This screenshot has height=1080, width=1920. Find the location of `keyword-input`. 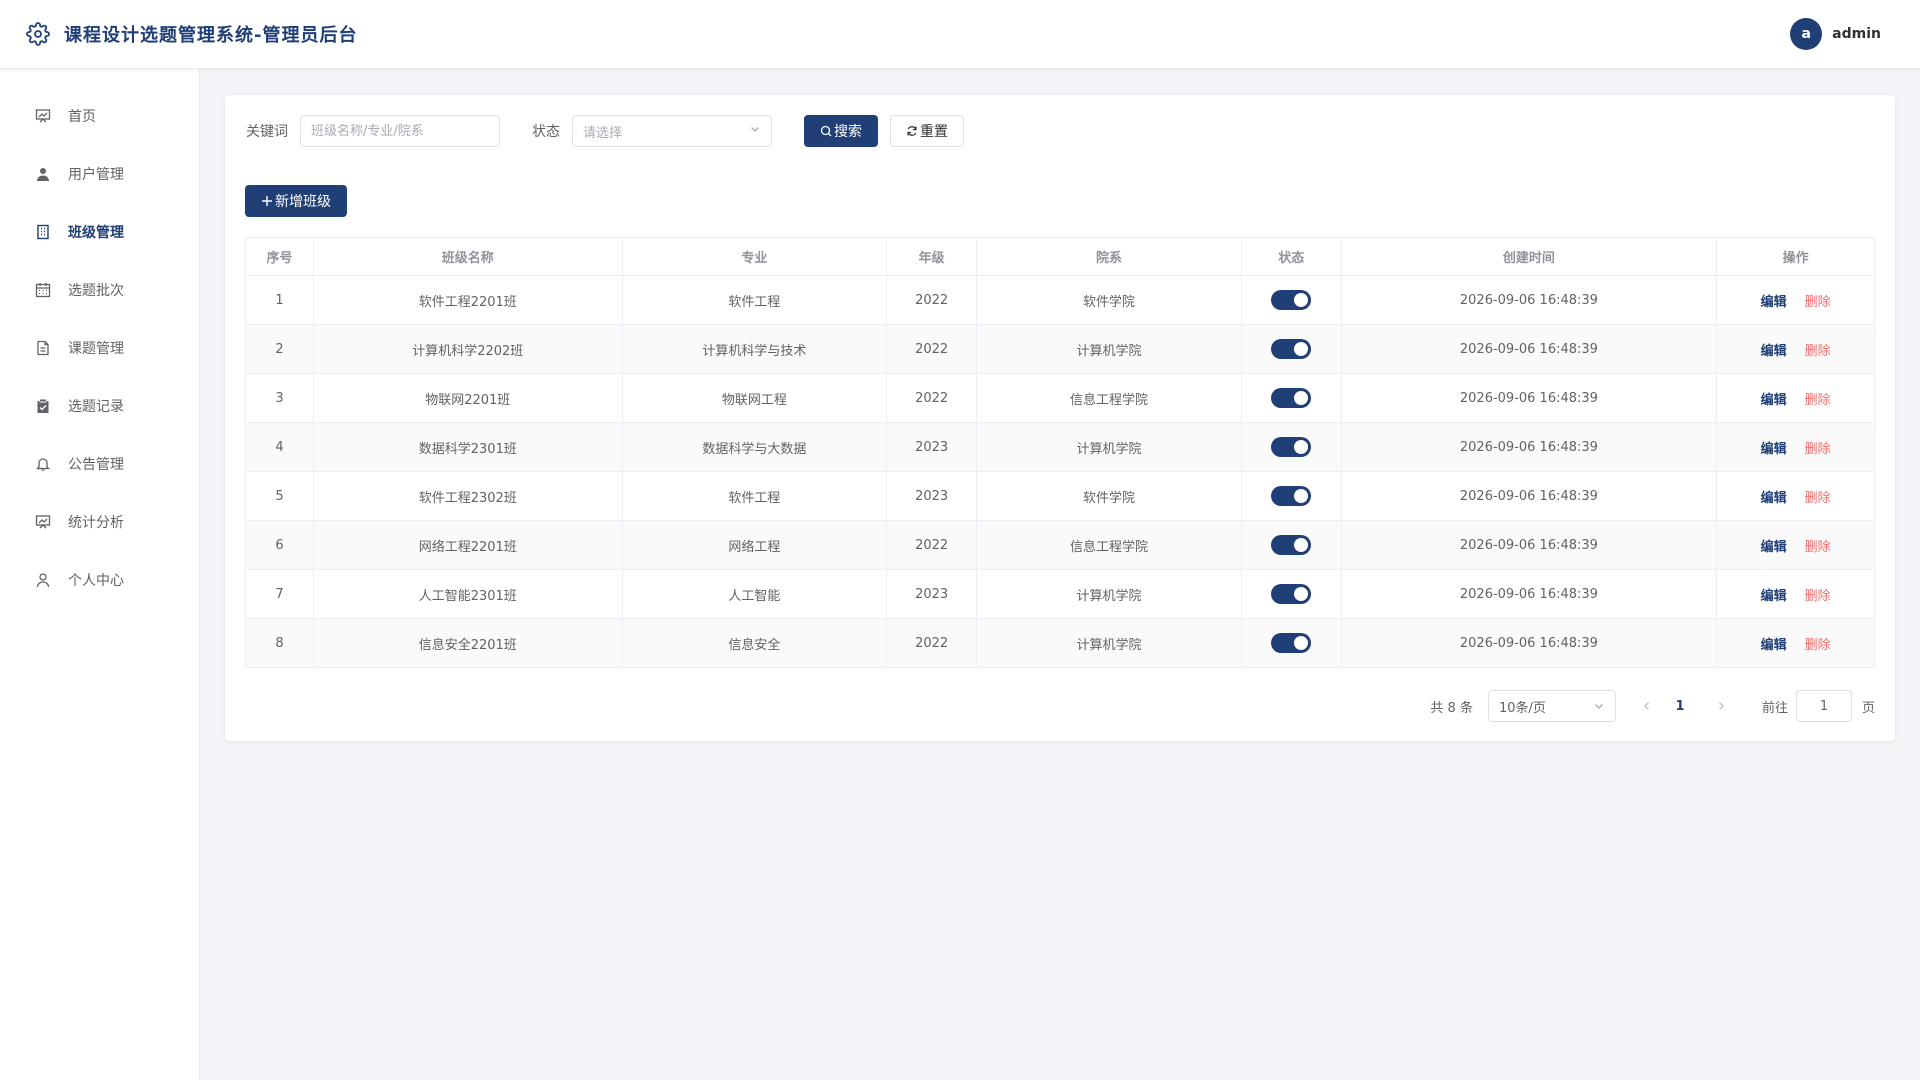

keyword-input is located at coordinates (400, 131).